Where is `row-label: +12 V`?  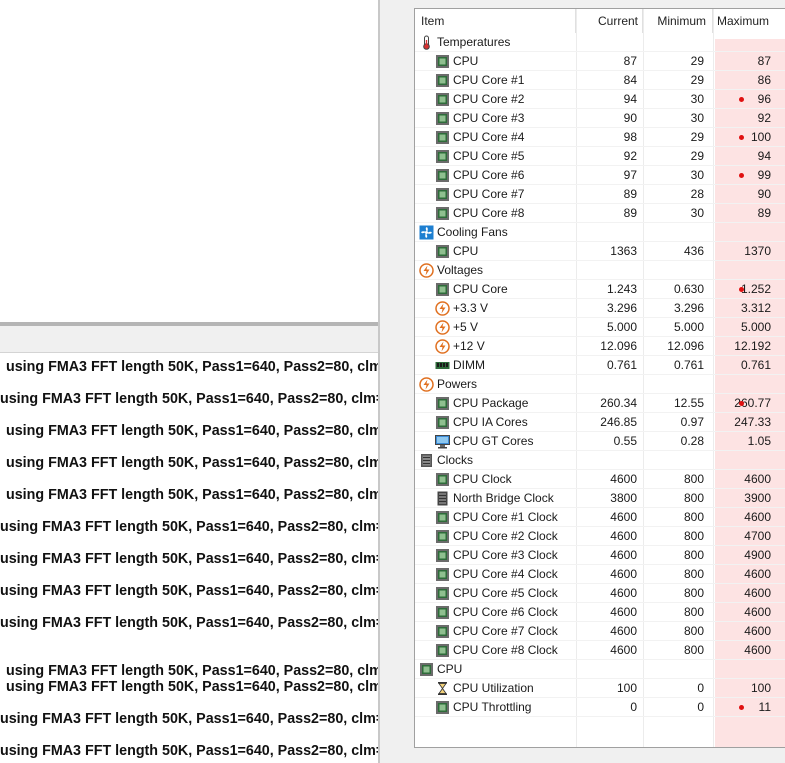
row-label: +12 V is located at coordinates (469, 346).